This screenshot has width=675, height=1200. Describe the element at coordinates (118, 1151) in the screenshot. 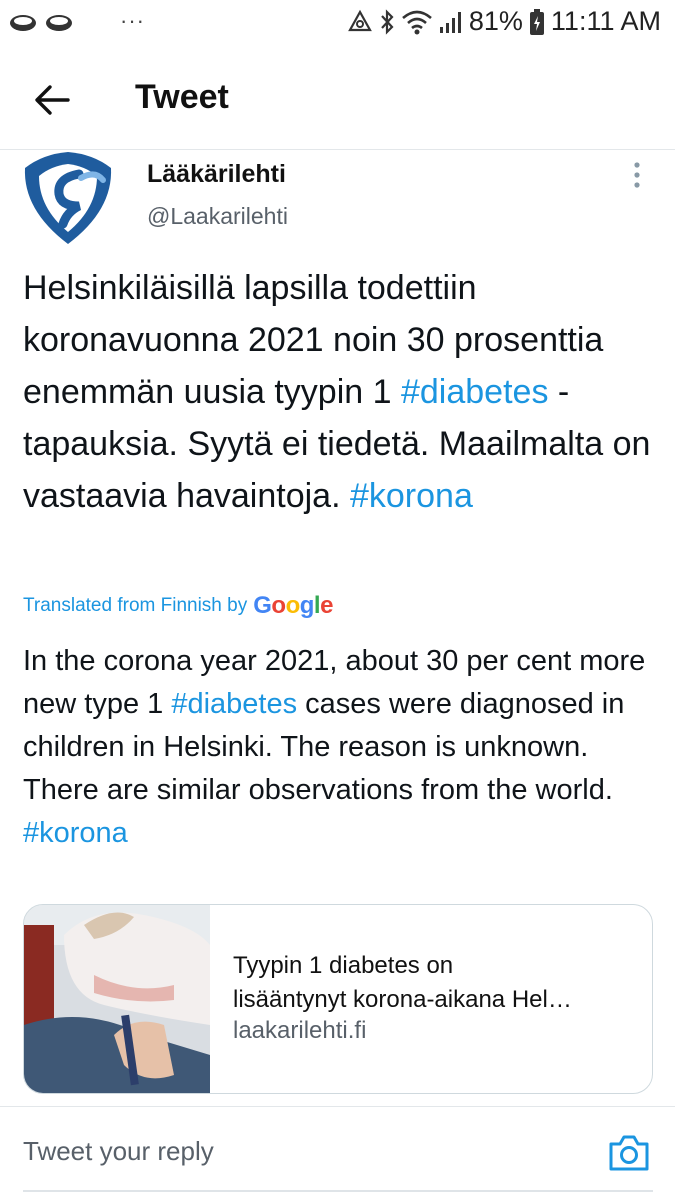

I see `reply-input: Tweet your reply` at that location.